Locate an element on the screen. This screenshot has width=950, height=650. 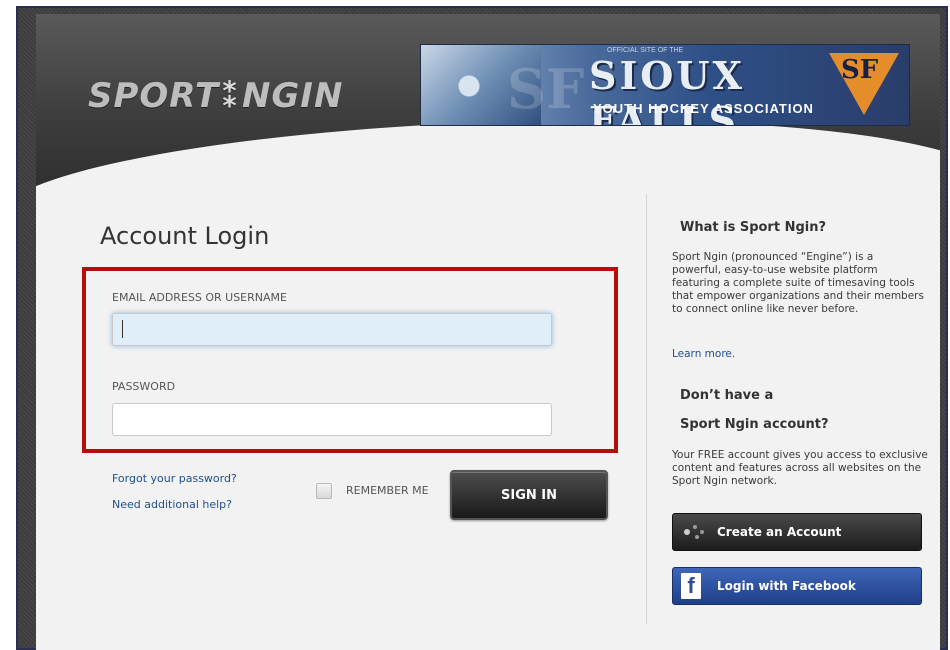
remember-me-checkbox is located at coordinates (324, 491).